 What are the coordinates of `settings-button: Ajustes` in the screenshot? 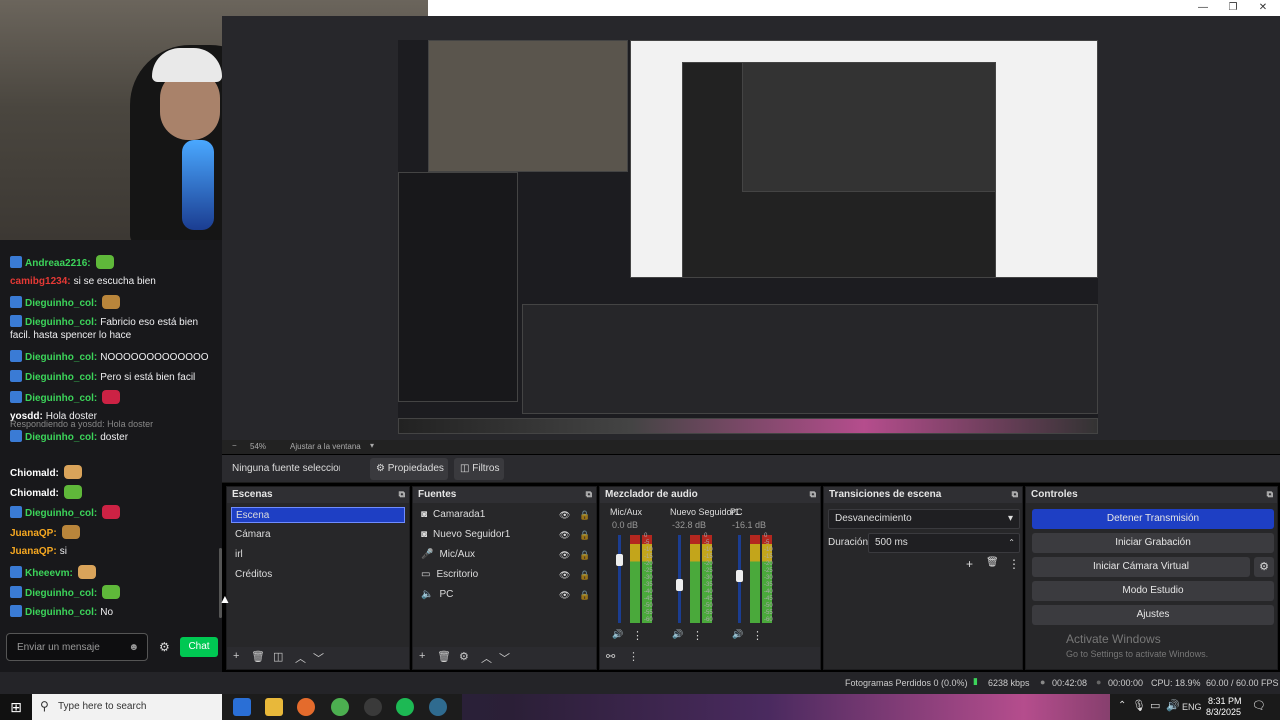 It's located at (1153, 615).